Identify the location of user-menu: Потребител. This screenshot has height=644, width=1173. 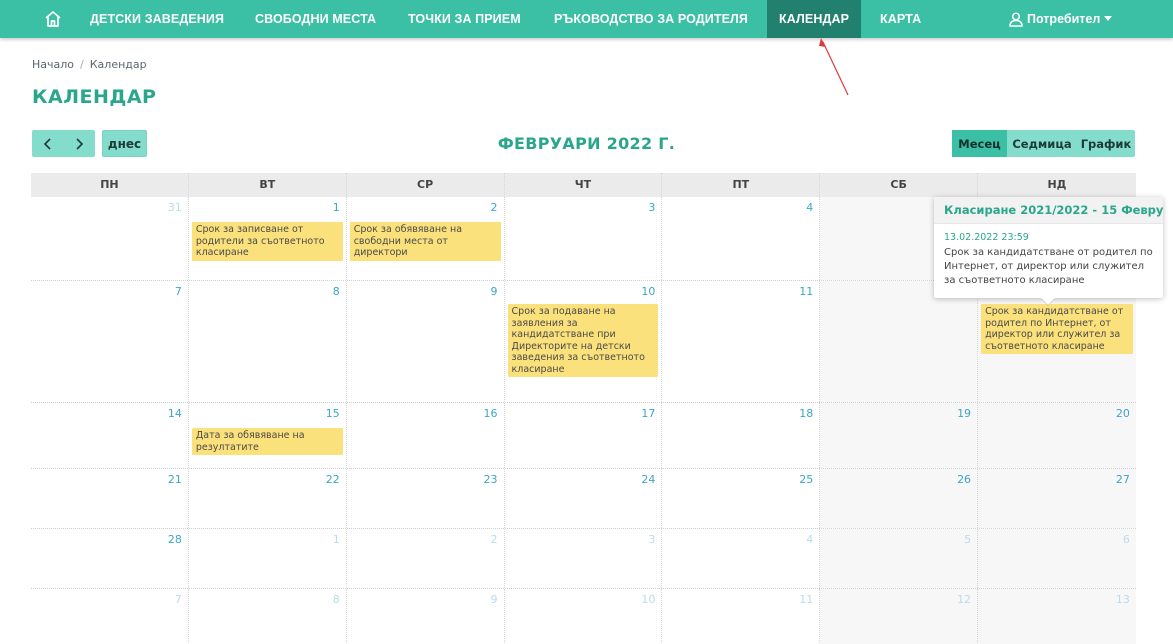
(1061, 19).